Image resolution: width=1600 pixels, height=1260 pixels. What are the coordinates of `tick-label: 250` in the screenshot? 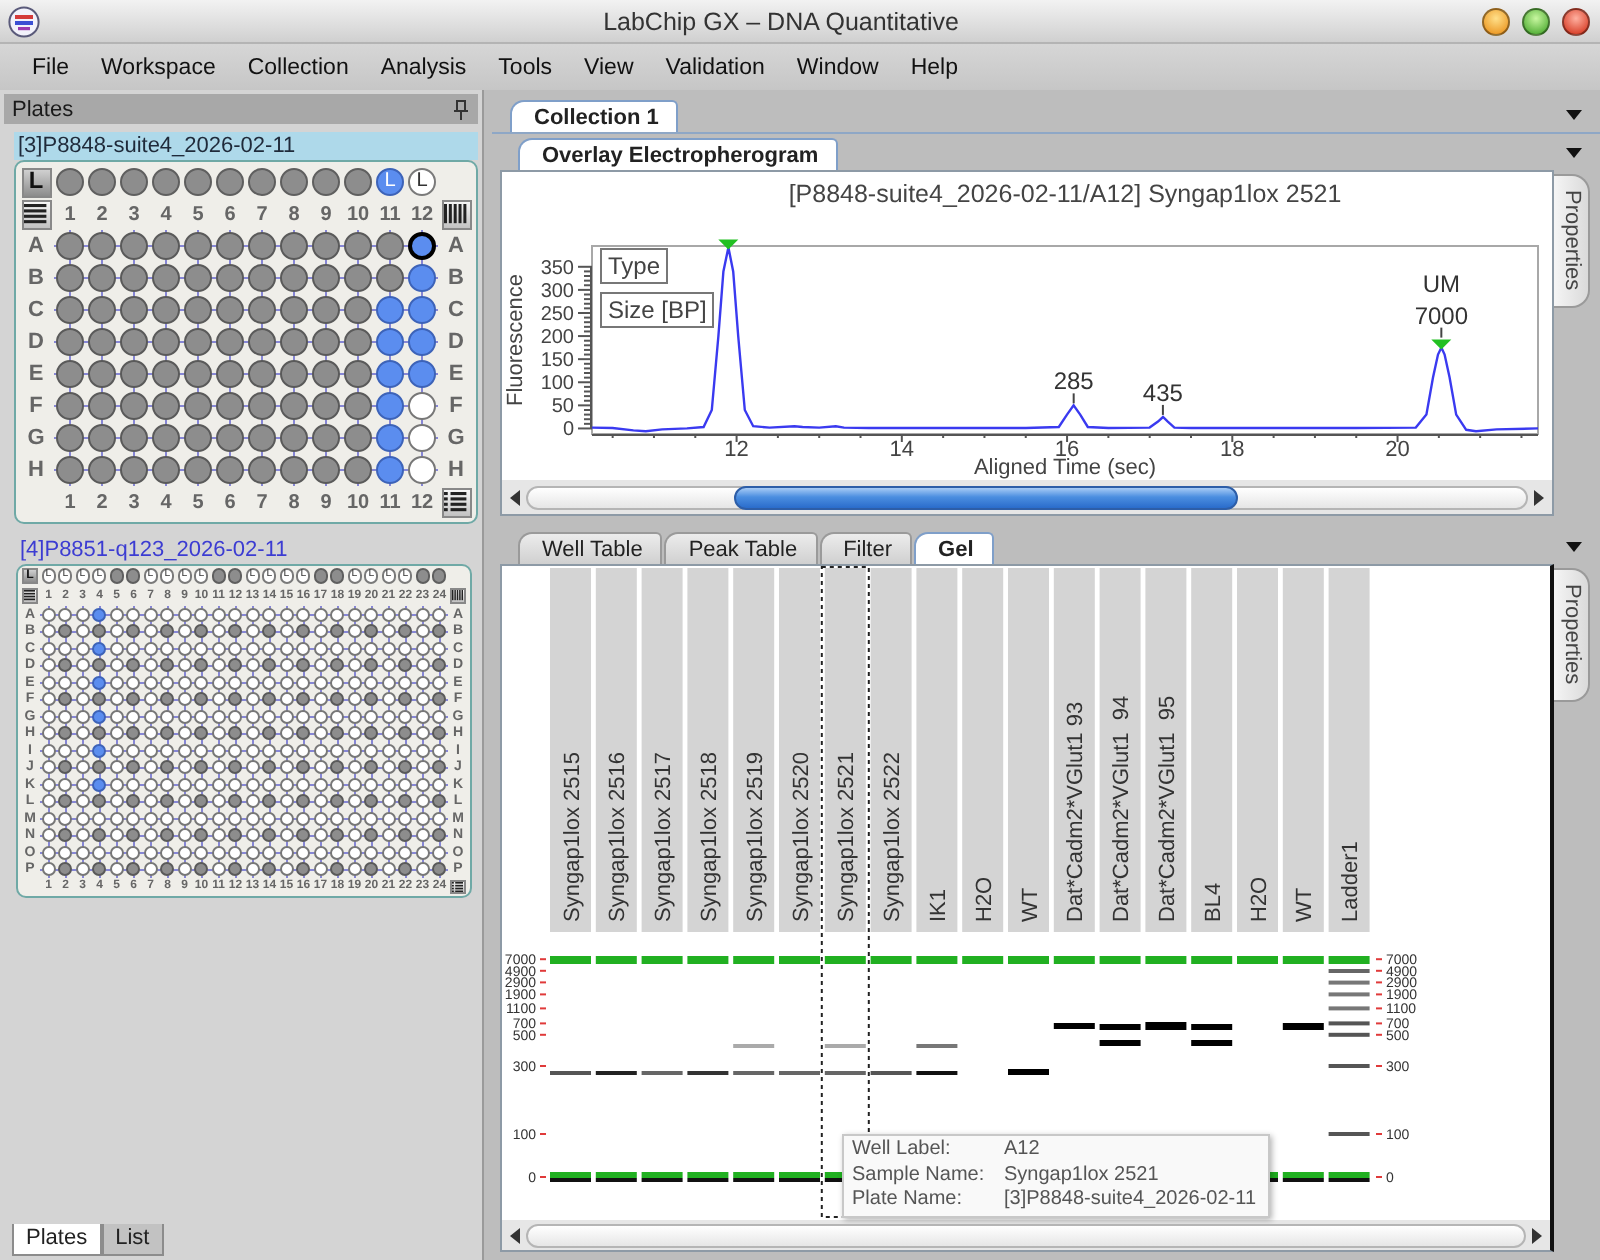 It's located at (557, 315).